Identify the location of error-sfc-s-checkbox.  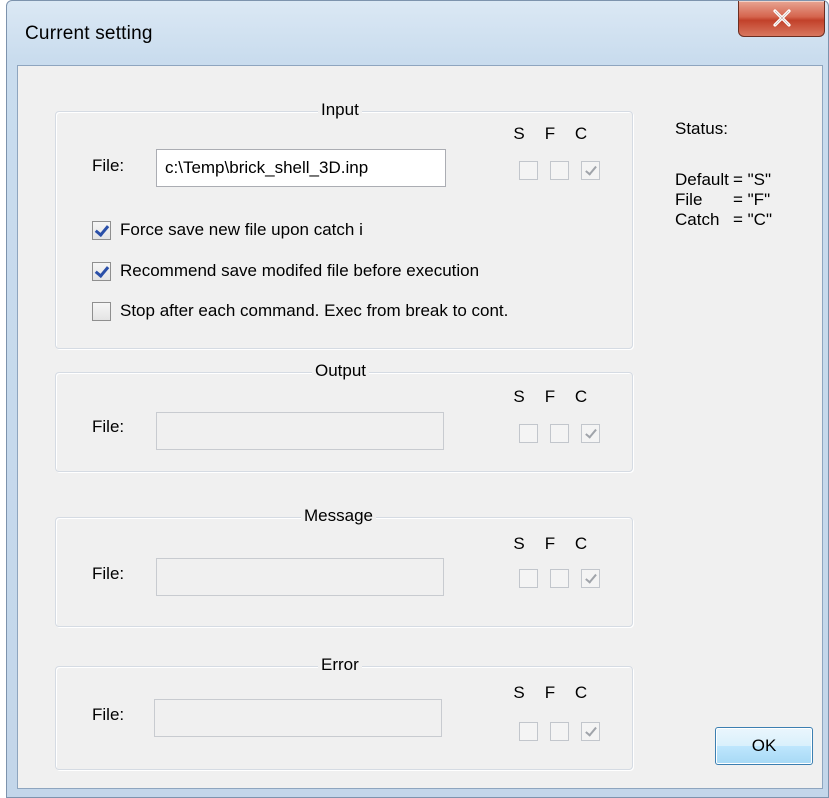
(528, 731).